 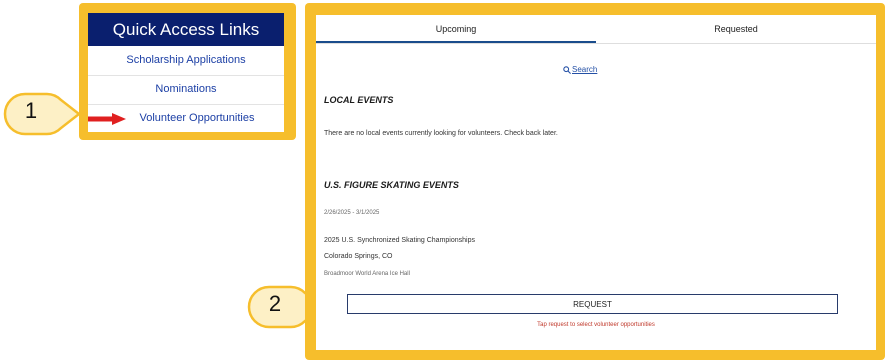 What do you see at coordinates (359, 100) in the screenshot?
I see `local-events-heading: LOCAL EVENTS` at bounding box center [359, 100].